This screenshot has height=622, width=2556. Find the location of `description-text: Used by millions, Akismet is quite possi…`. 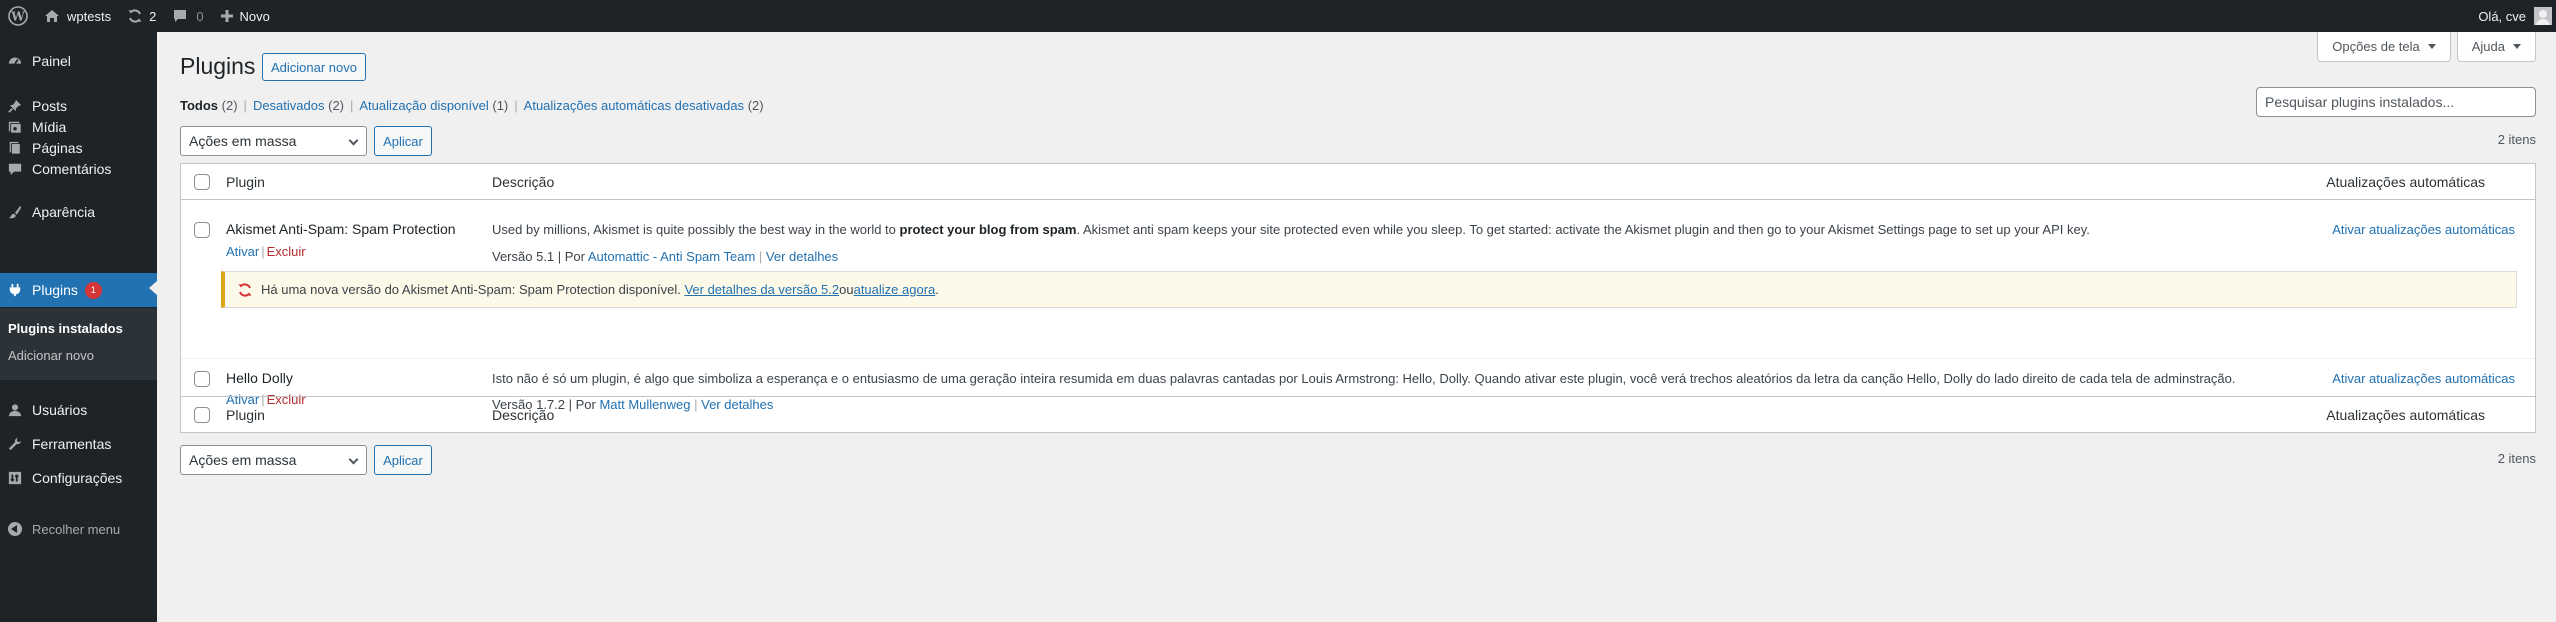

description-text: Used by millions, Akismet is quite possi… is located at coordinates (696, 229).